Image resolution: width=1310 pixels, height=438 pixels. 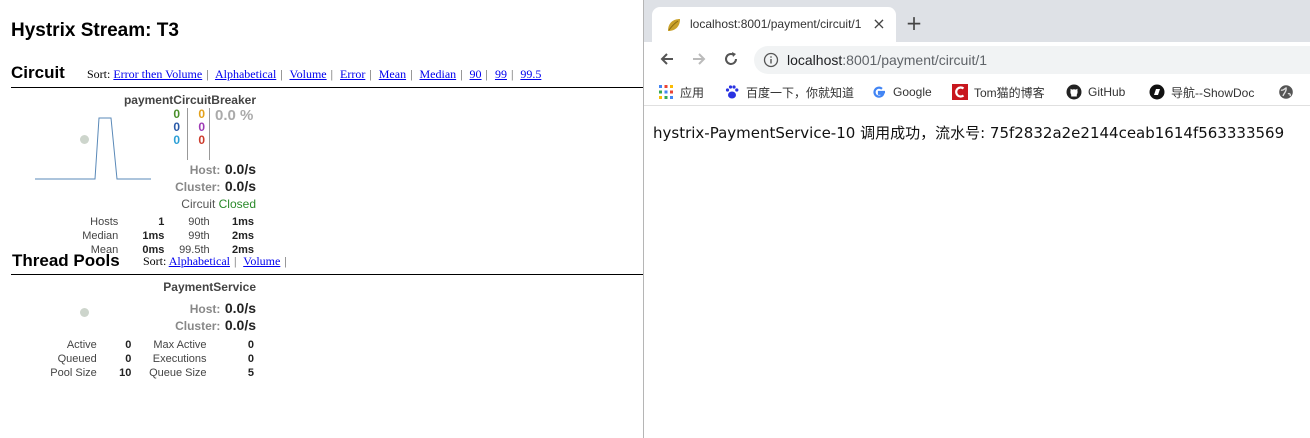 What do you see at coordinates (240, 325) in the screenshot?
I see `cluster-rate-value: 0.0/s` at bounding box center [240, 325].